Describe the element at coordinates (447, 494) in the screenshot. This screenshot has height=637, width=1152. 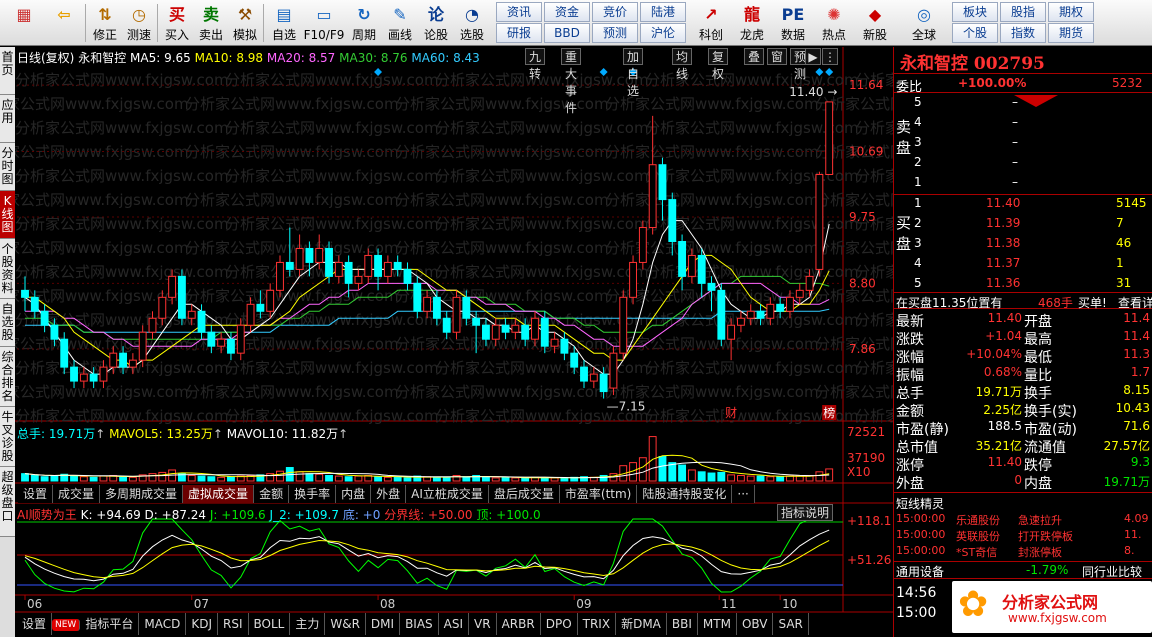
I see `indicator-tab: AI立桩成交量` at that location.